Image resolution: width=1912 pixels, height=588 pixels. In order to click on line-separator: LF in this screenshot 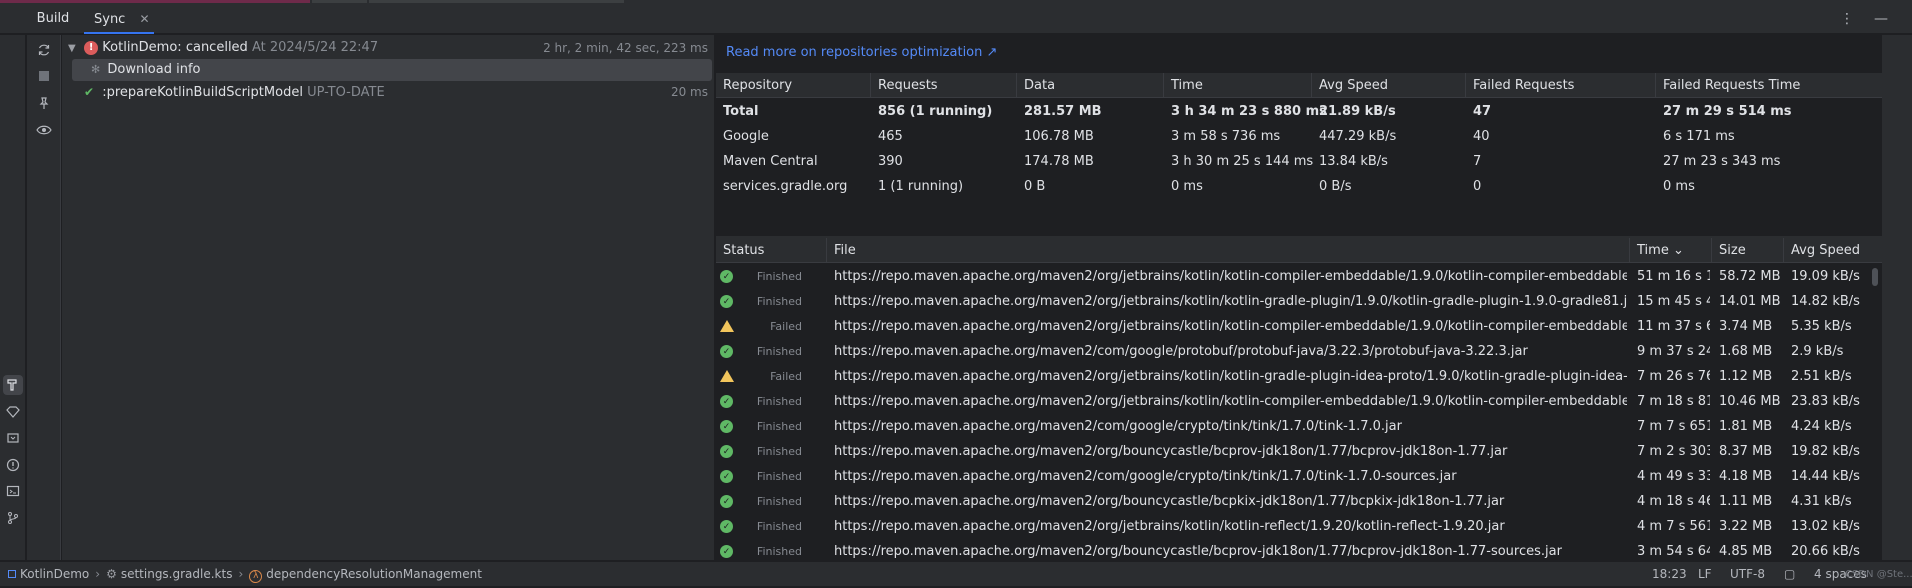, I will do `click(1705, 574)`.